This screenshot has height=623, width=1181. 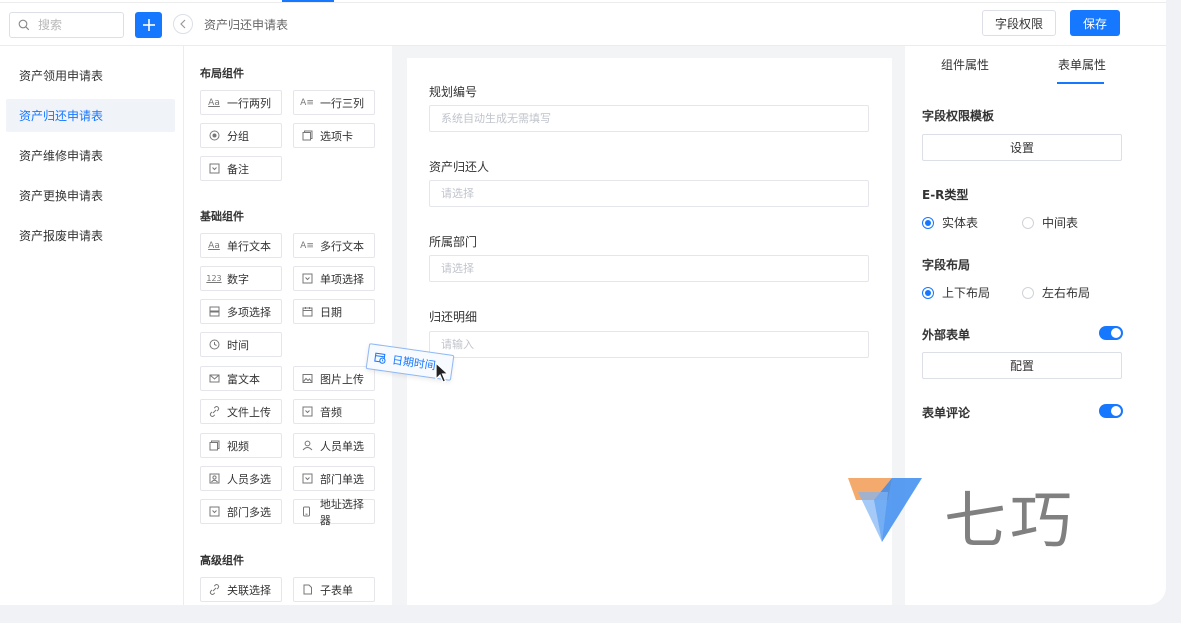 I want to click on radio-label: 上下布局, so click(x=966, y=293).